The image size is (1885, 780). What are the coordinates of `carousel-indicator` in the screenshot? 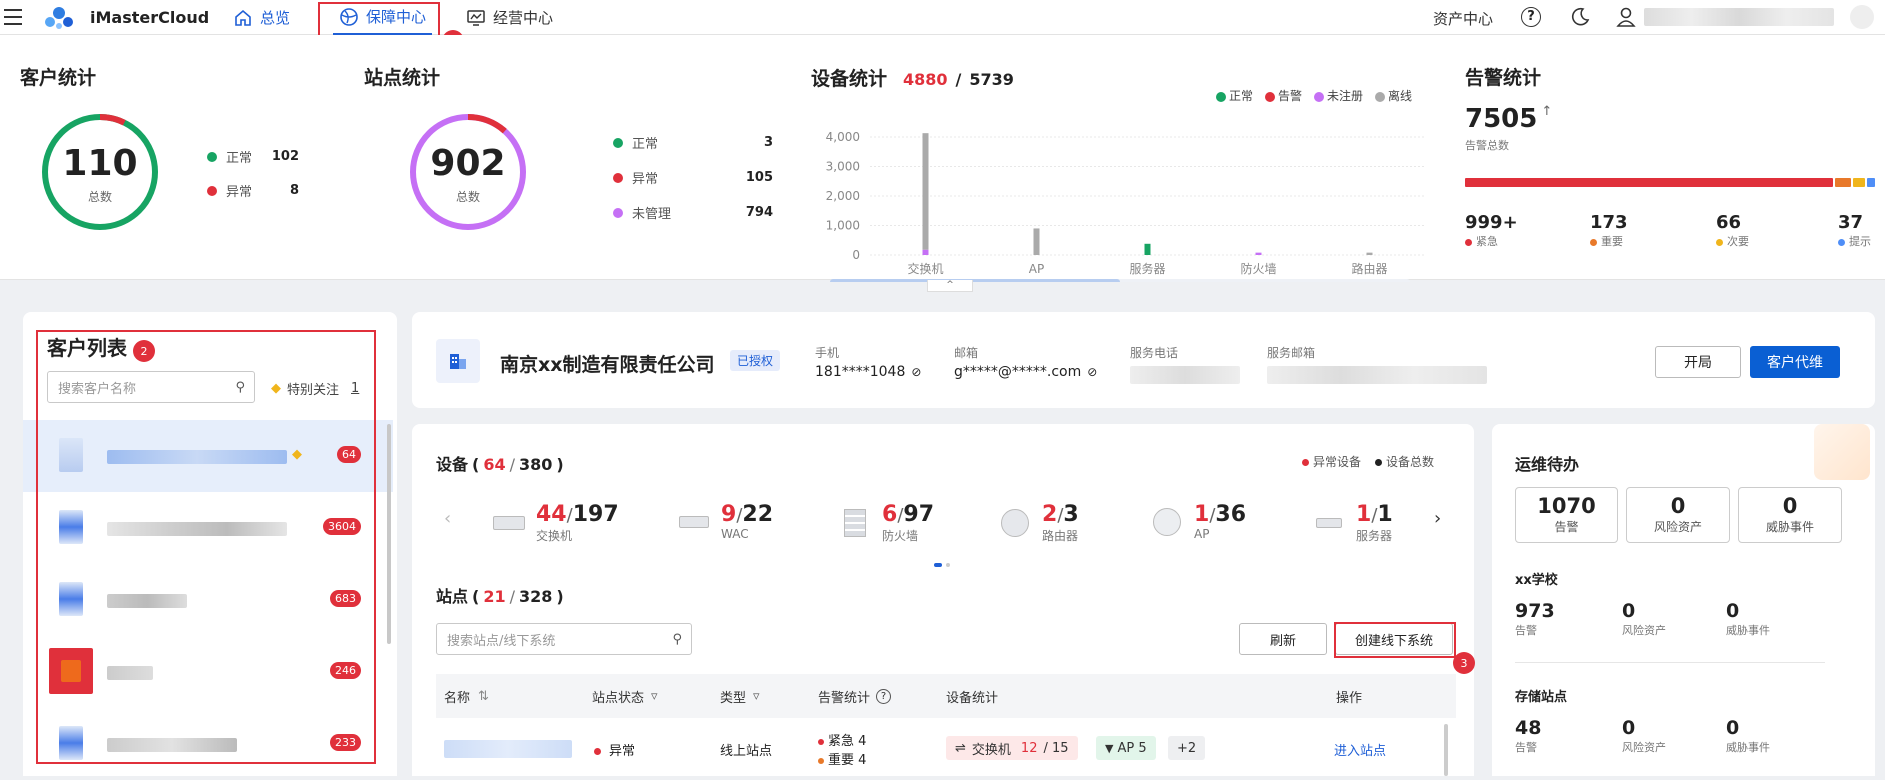 It's located at (942, 565).